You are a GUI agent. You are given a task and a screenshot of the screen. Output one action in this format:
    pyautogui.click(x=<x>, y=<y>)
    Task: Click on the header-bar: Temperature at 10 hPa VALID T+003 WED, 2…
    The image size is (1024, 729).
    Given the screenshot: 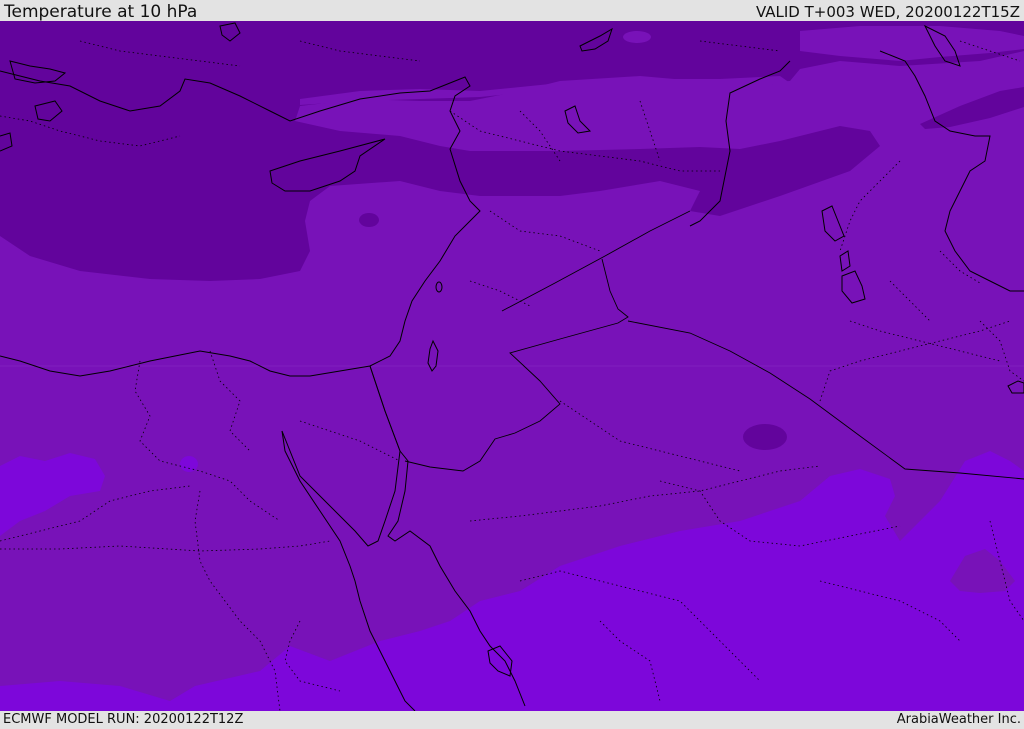 What is the action you would take?
    pyautogui.click(x=512, y=10)
    